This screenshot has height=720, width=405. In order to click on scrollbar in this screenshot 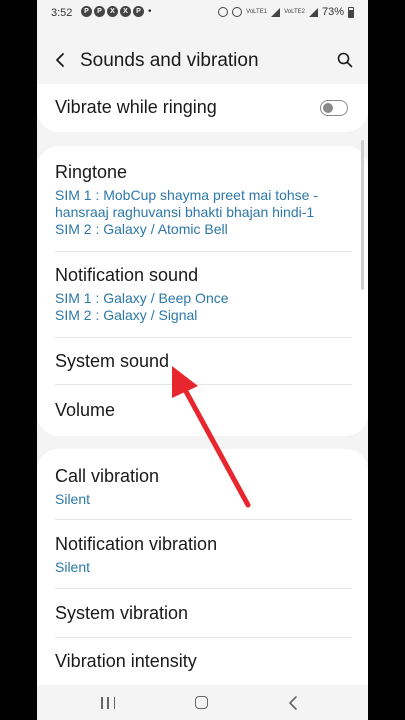, I will do `click(362, 215)`.